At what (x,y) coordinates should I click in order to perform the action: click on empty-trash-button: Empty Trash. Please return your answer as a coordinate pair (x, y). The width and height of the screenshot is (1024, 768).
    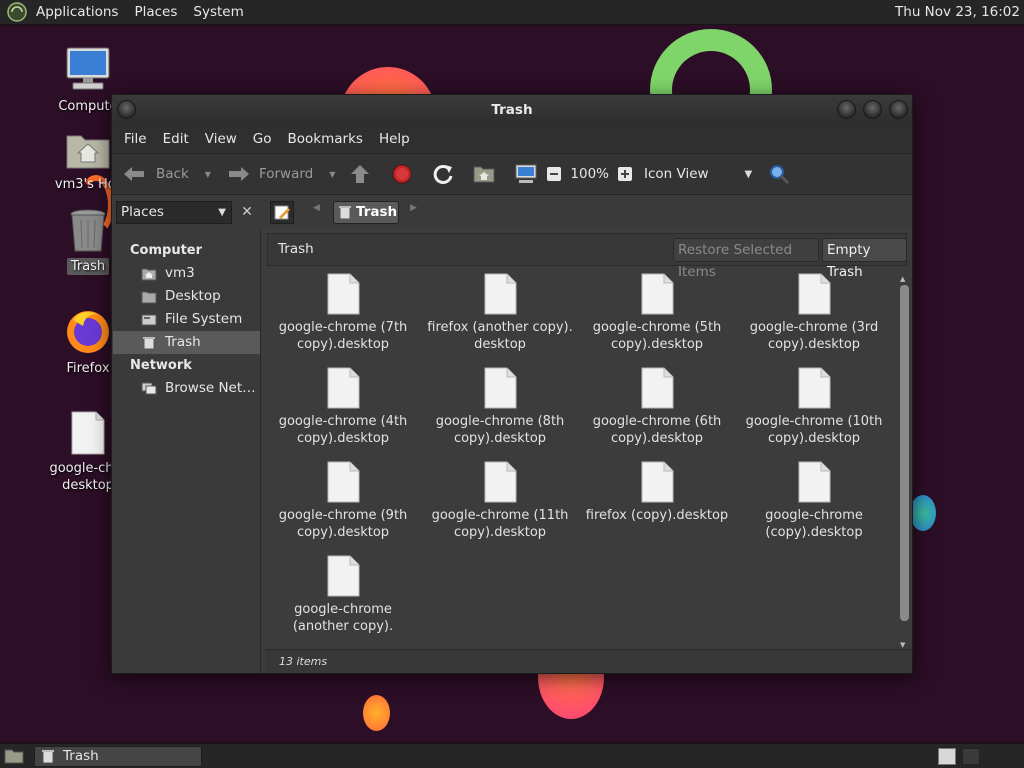
    Looking at the image, I should click on (864, 259).